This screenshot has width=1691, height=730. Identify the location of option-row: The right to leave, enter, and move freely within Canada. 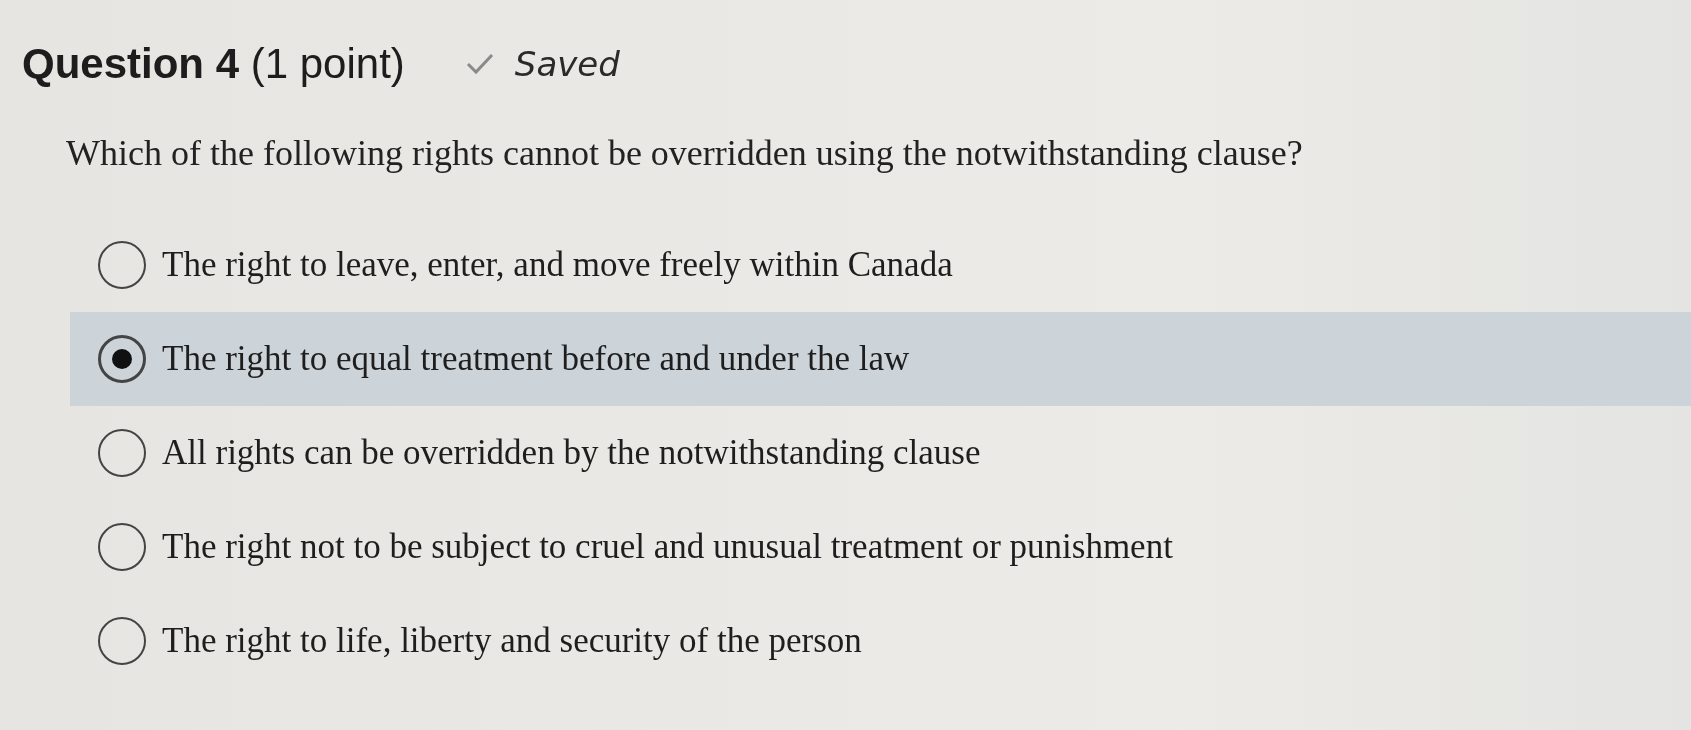
(880, 265).